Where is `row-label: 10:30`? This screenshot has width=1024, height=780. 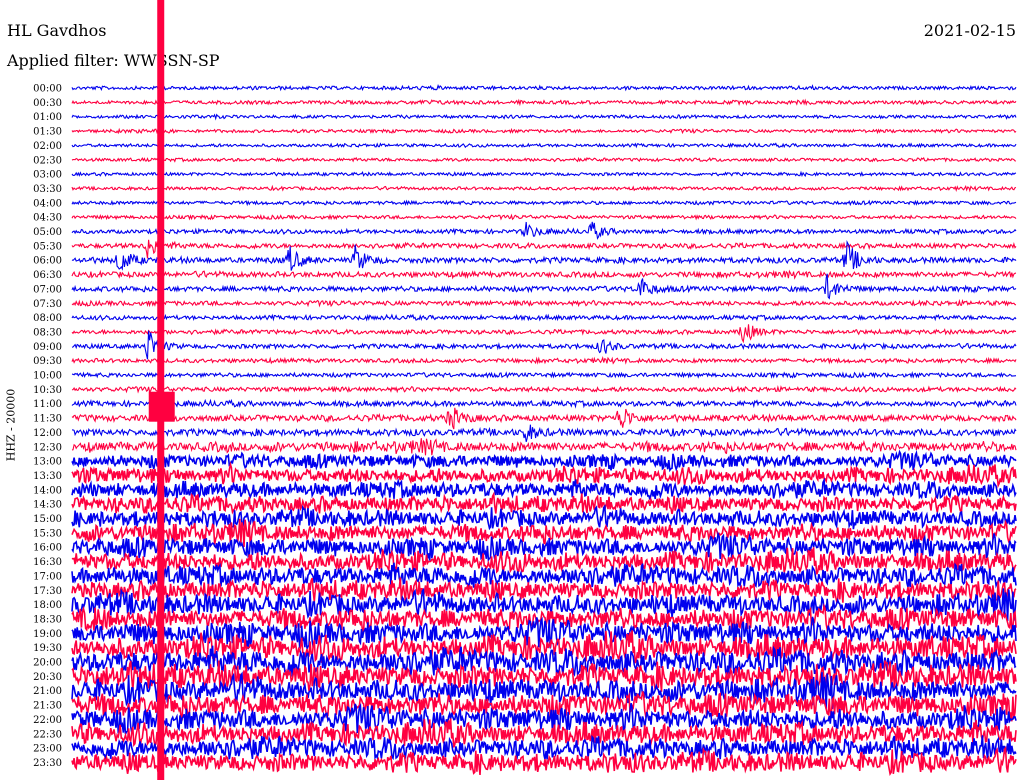
row-label: 10:30 is located at coordinates (47, 390).